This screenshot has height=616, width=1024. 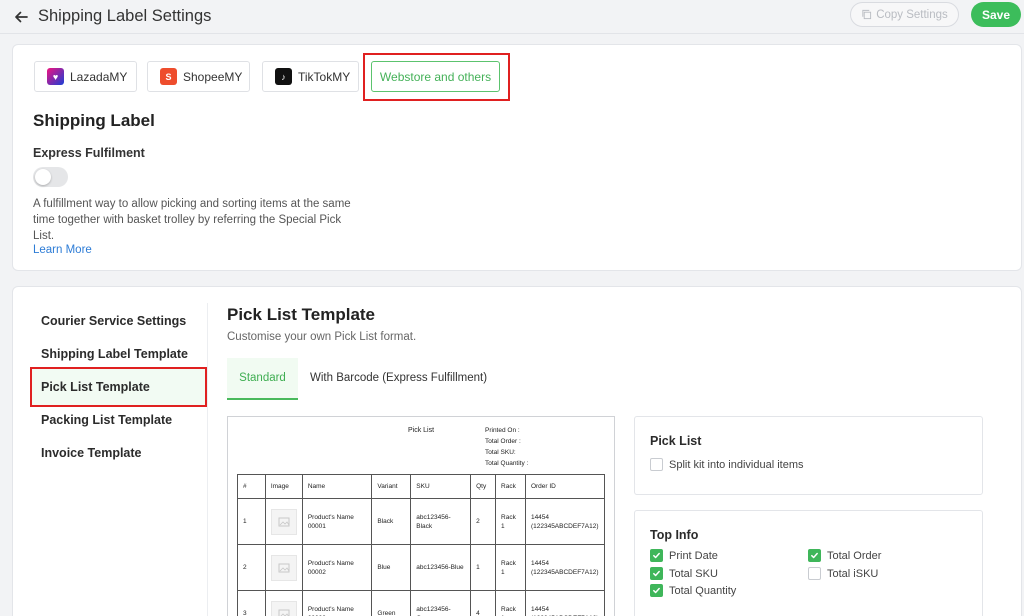 I want to click on tab-standard: Standard, so click(x=262, y=379).